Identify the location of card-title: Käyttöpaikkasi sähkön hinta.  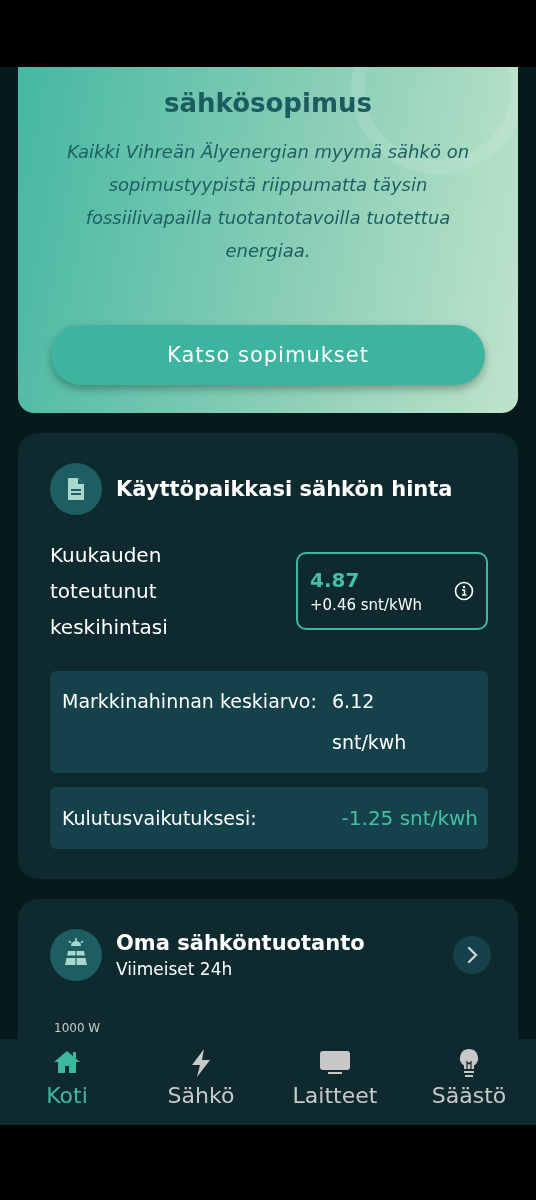
(284, 489).